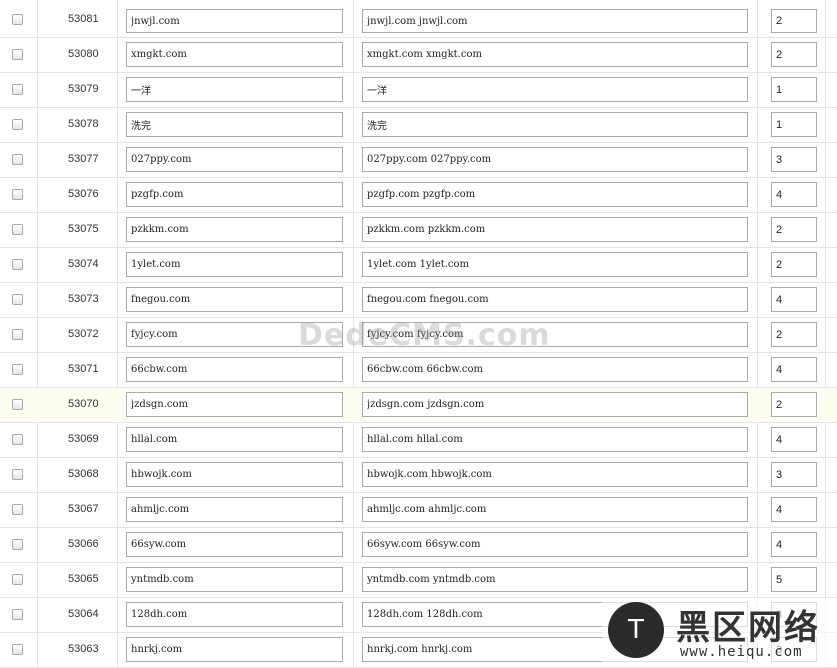  I want to click on row-id: 53076, so click(83, 194).